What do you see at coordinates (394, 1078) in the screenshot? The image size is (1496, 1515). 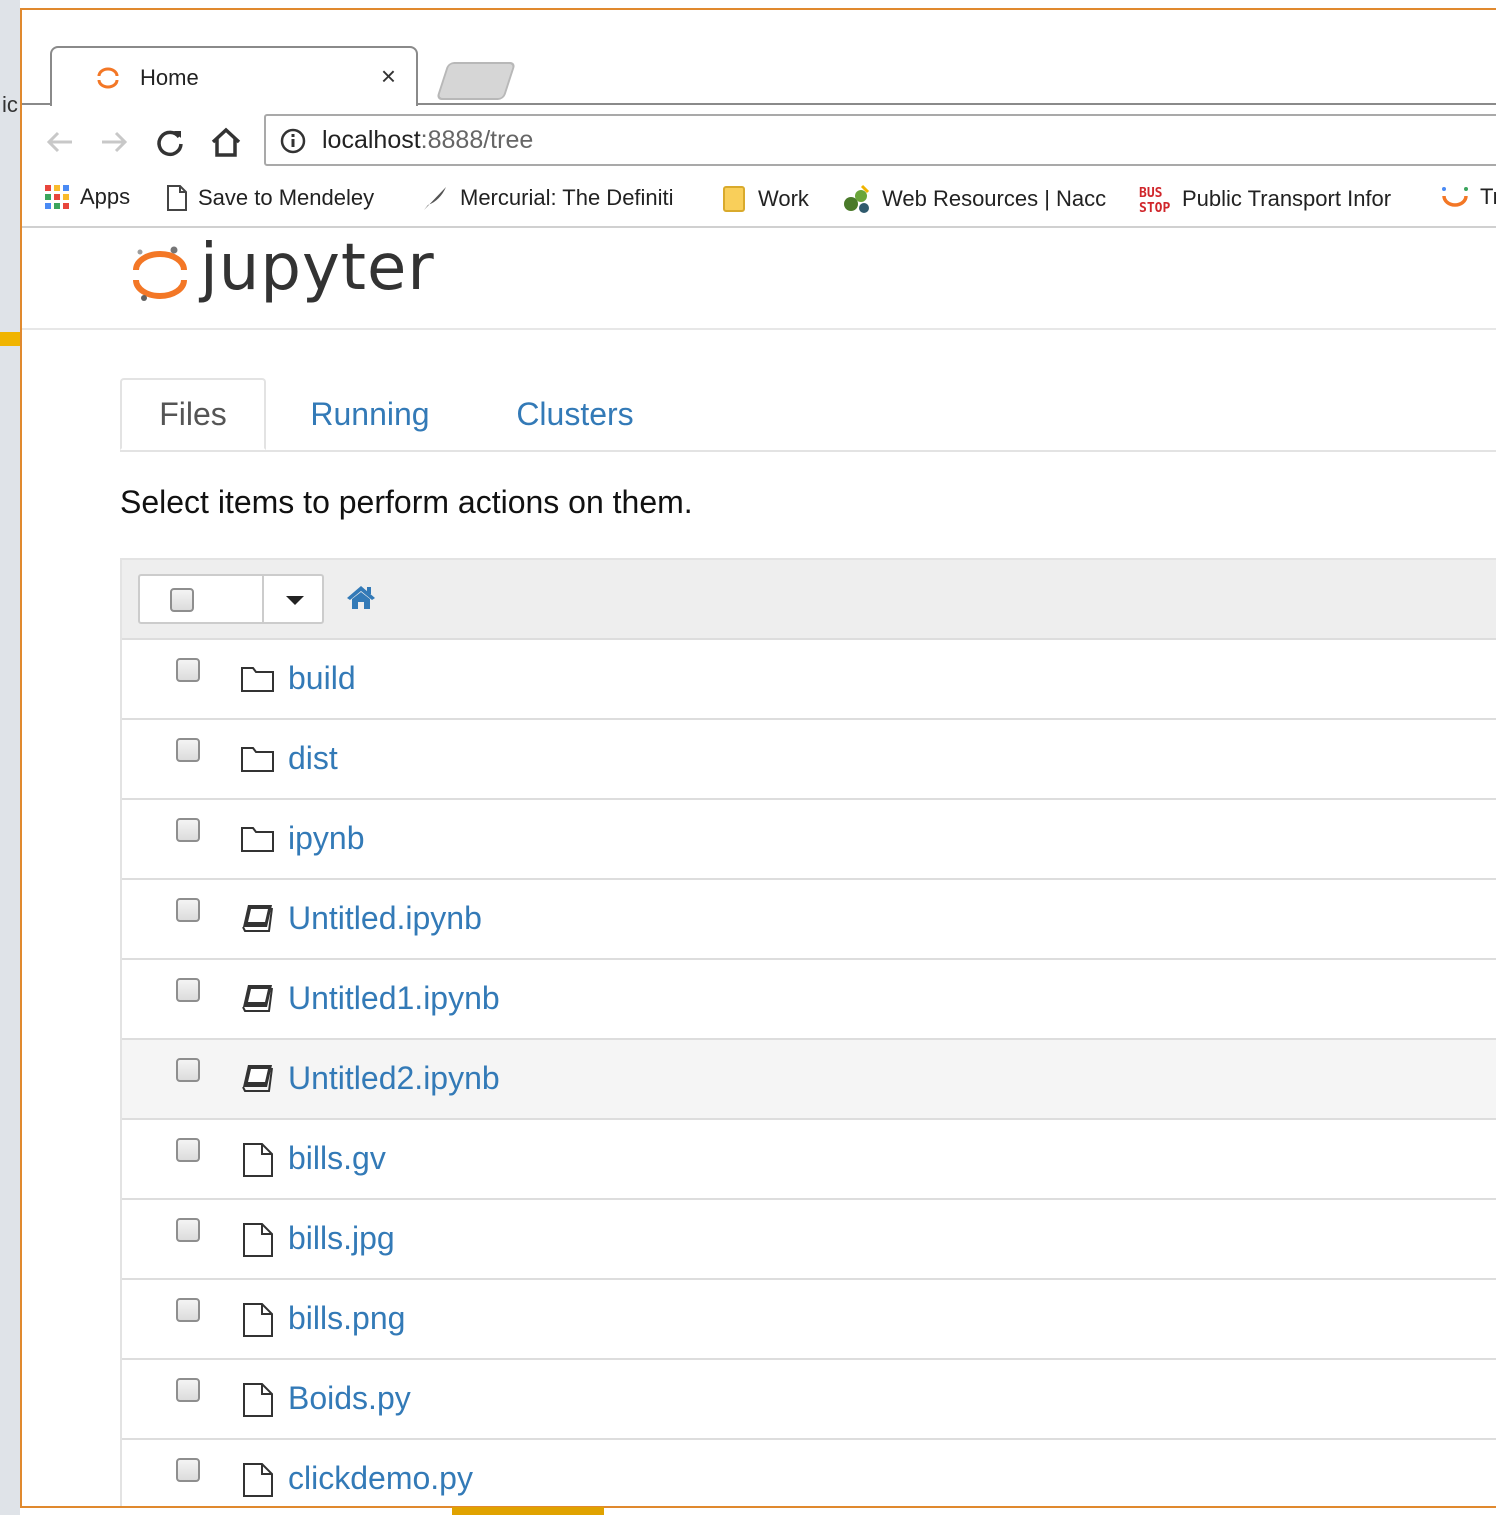 I see `item-link: Untitled2.ipynb` at bounding box center [394, 1078].